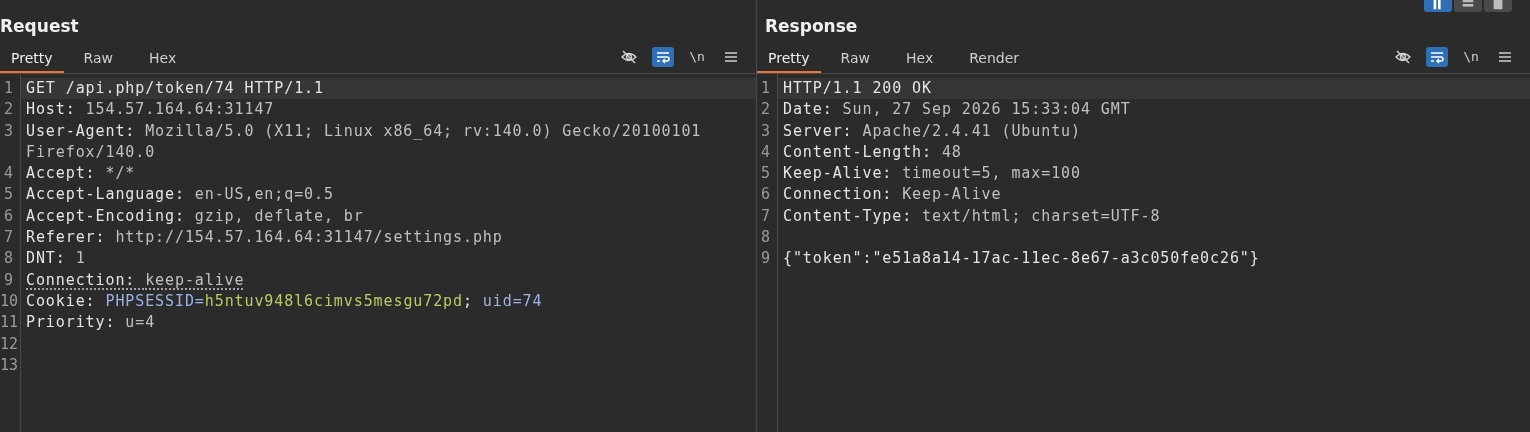 This screenshot has width=1530, height=432. I want to click on code-line: DNT: 1, so click(56, 259).